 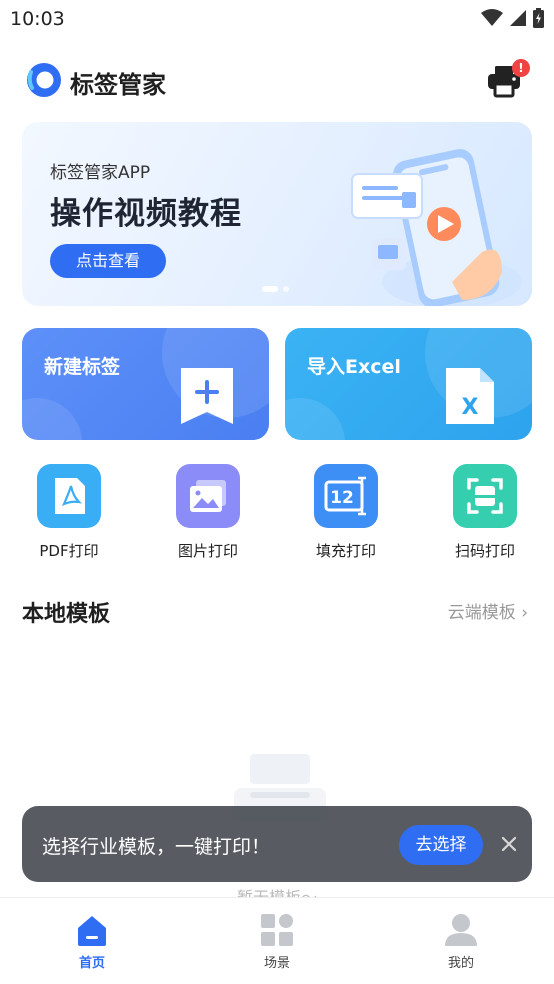 What do you see at coordinates (461, 930) in the screenshot?
I see `user-icon` at bounding box center [461, 930].